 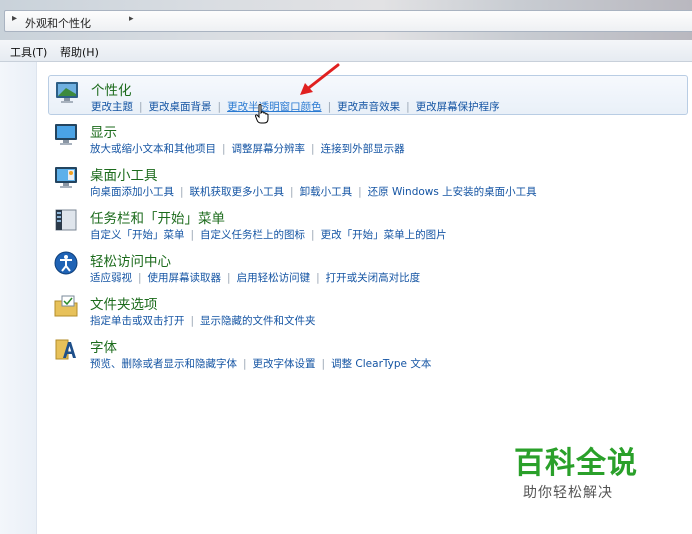 What do you see at coordinates (185, 278) in the screenshot?
I see `link-use-screen-reader: 使用屏幕读取器` at bounding box center [185, 278].